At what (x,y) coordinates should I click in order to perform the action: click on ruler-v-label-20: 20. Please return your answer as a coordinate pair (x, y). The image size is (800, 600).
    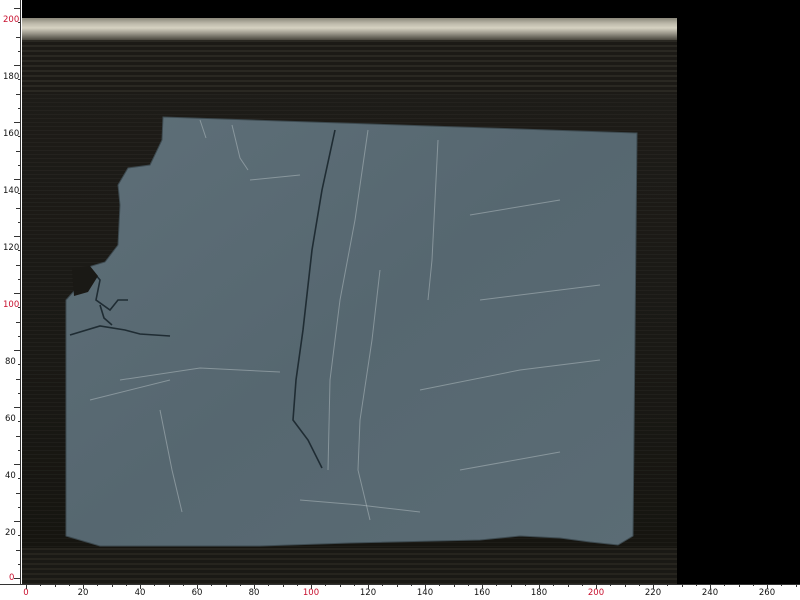
    Looking at the image, I should click on (10, 533).